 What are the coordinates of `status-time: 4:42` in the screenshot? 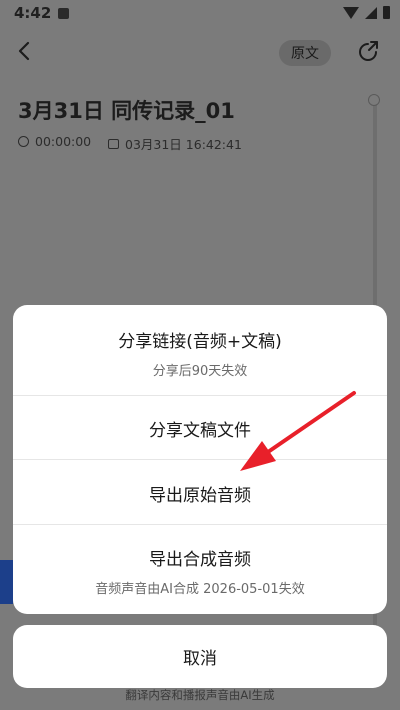 It's located at (33, 13).